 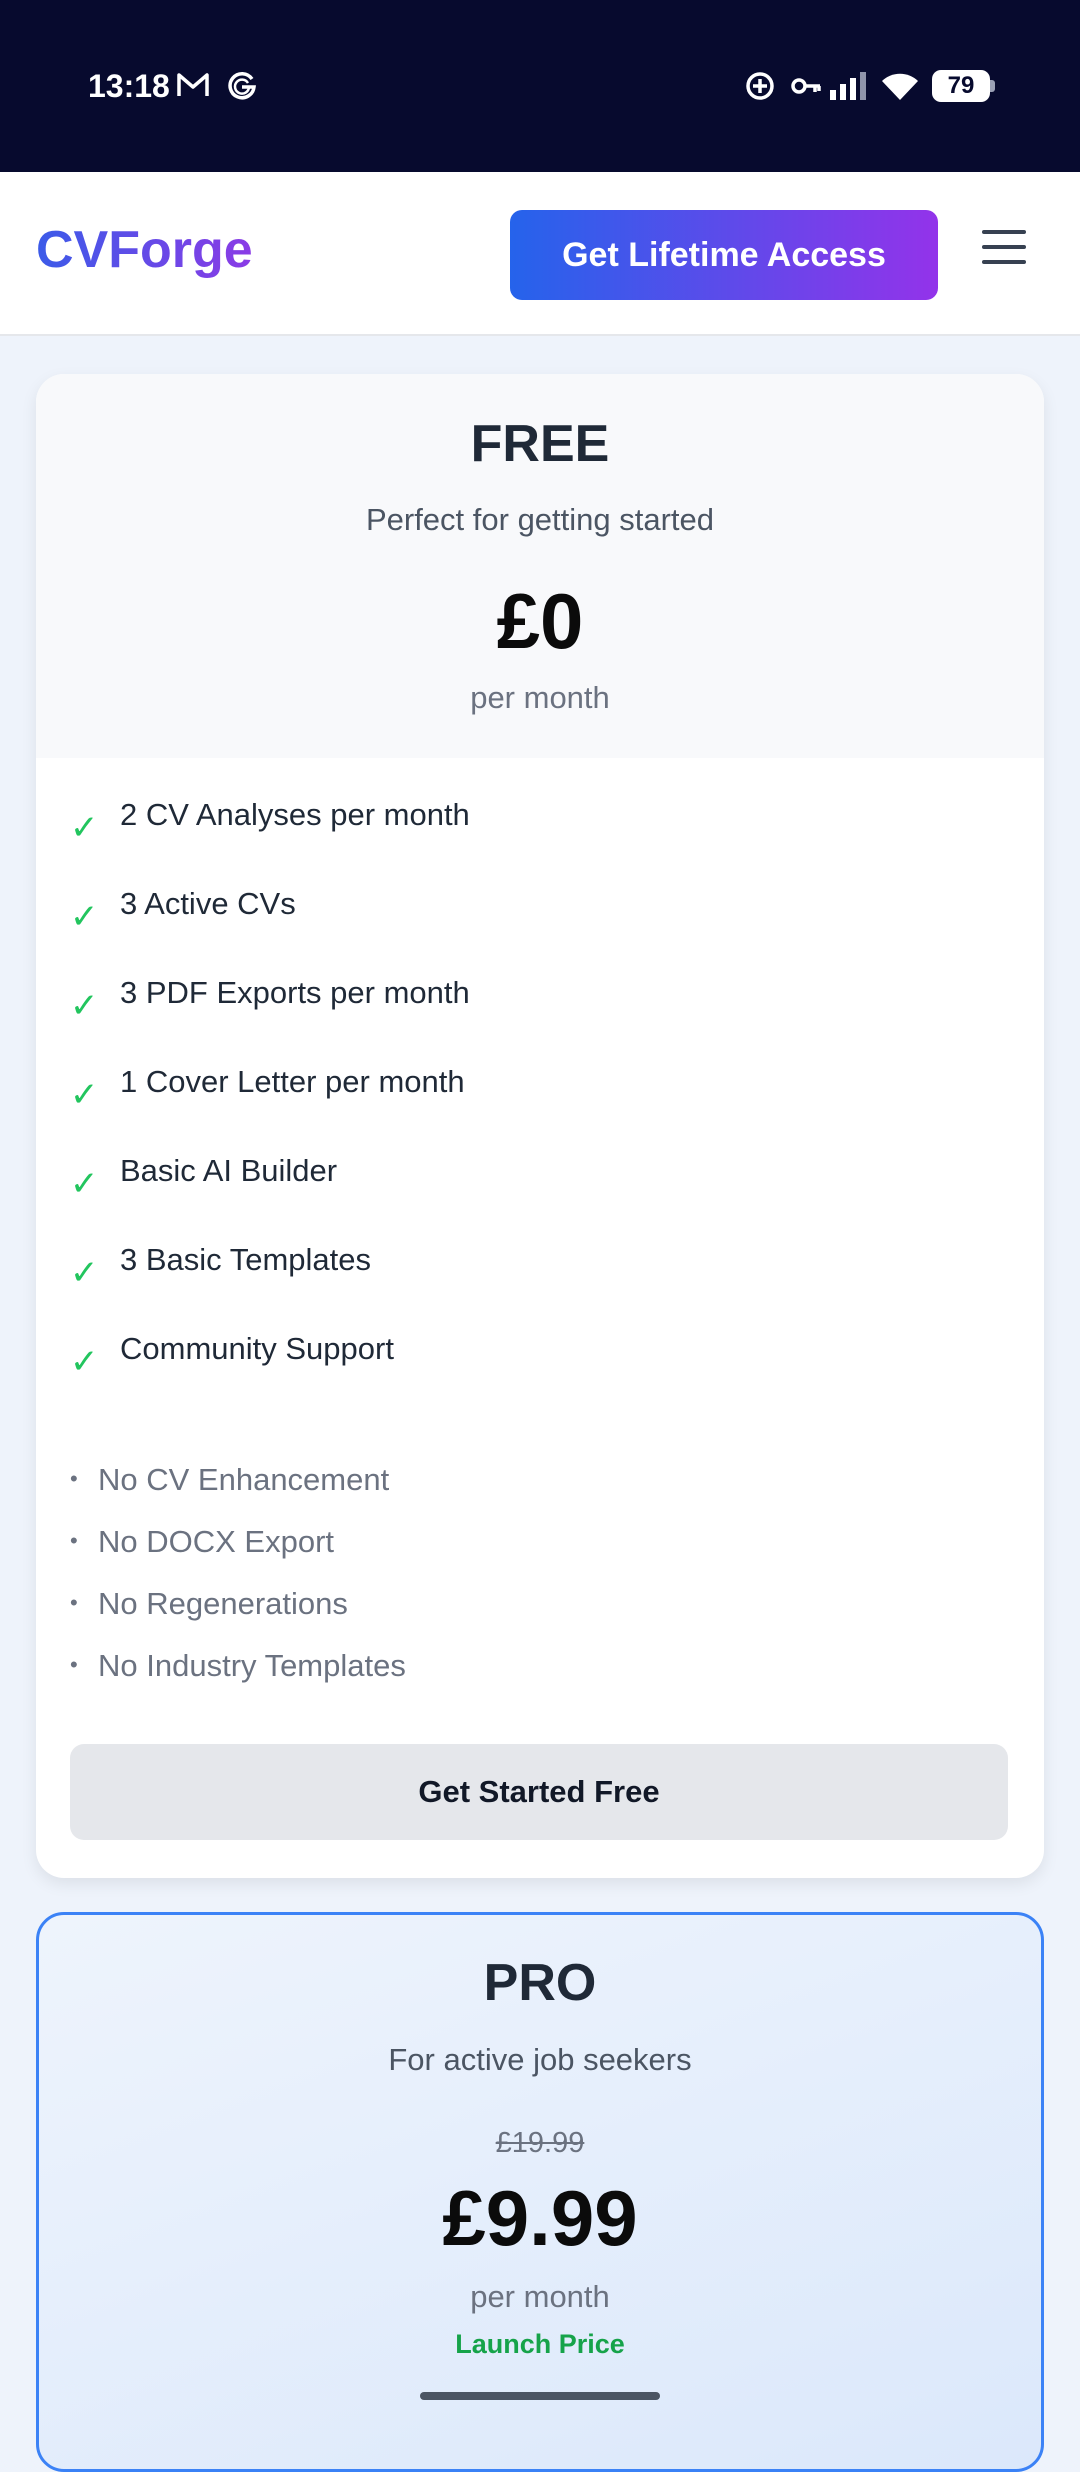 What do you see at coordinates (144, 250) in the screenshot?
I see `cvforge-logo: CVForge` at bounding box center [144, 250].